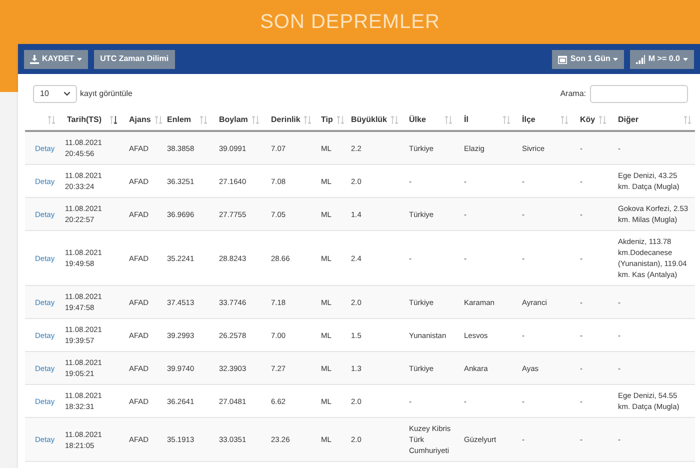 This screenshot has width=700, height=468. Describe the element at coordinates (350, 22) in the screenshot. I see `page-title: SON DEPREMLER` at that location.